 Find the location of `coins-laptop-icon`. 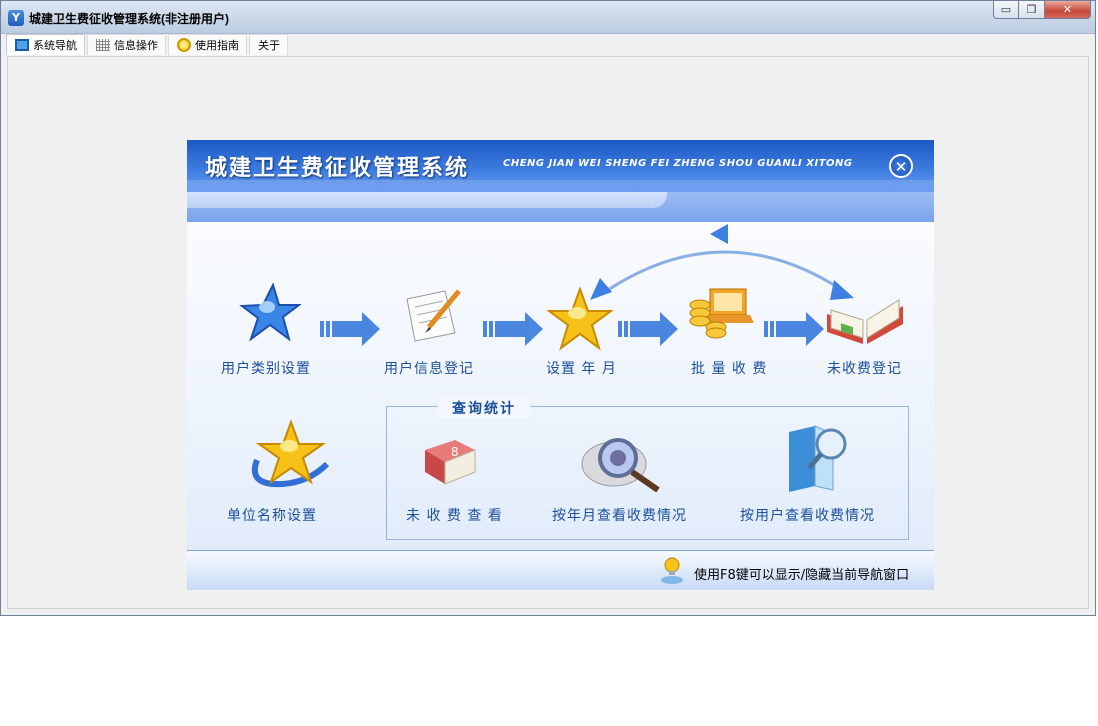

coins-laptop-icon is located at coordinates (721, 313).